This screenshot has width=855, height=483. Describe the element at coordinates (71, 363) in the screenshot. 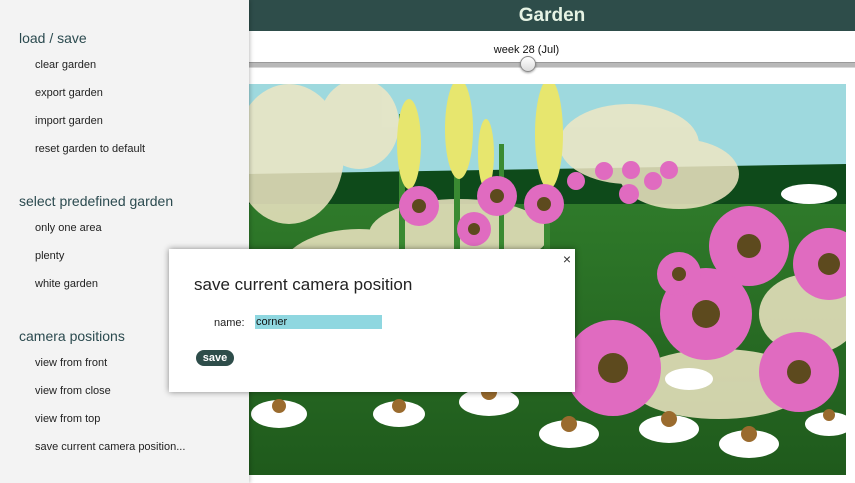

I see `menu-item-view-from-front: view from front` at that location.